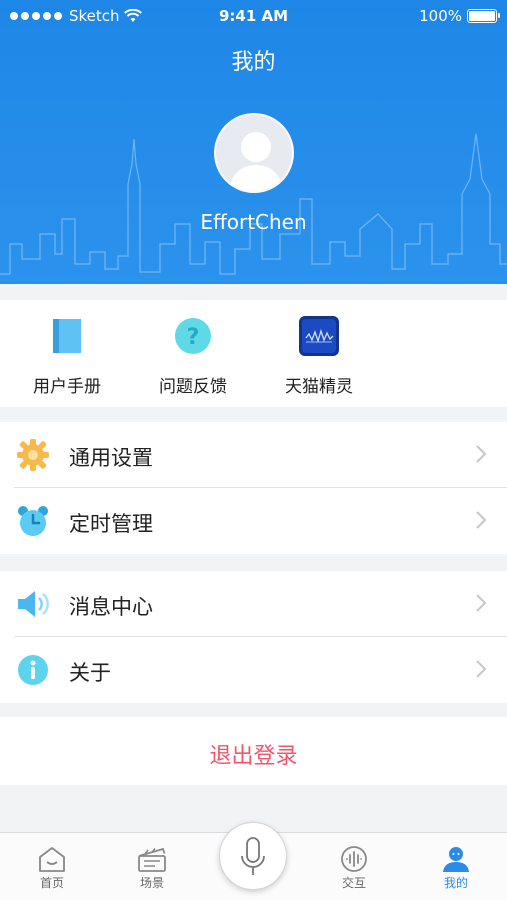 The width and height of the screenshot is (507, 900). I want to click on speaker-icon, so click(33, 604).